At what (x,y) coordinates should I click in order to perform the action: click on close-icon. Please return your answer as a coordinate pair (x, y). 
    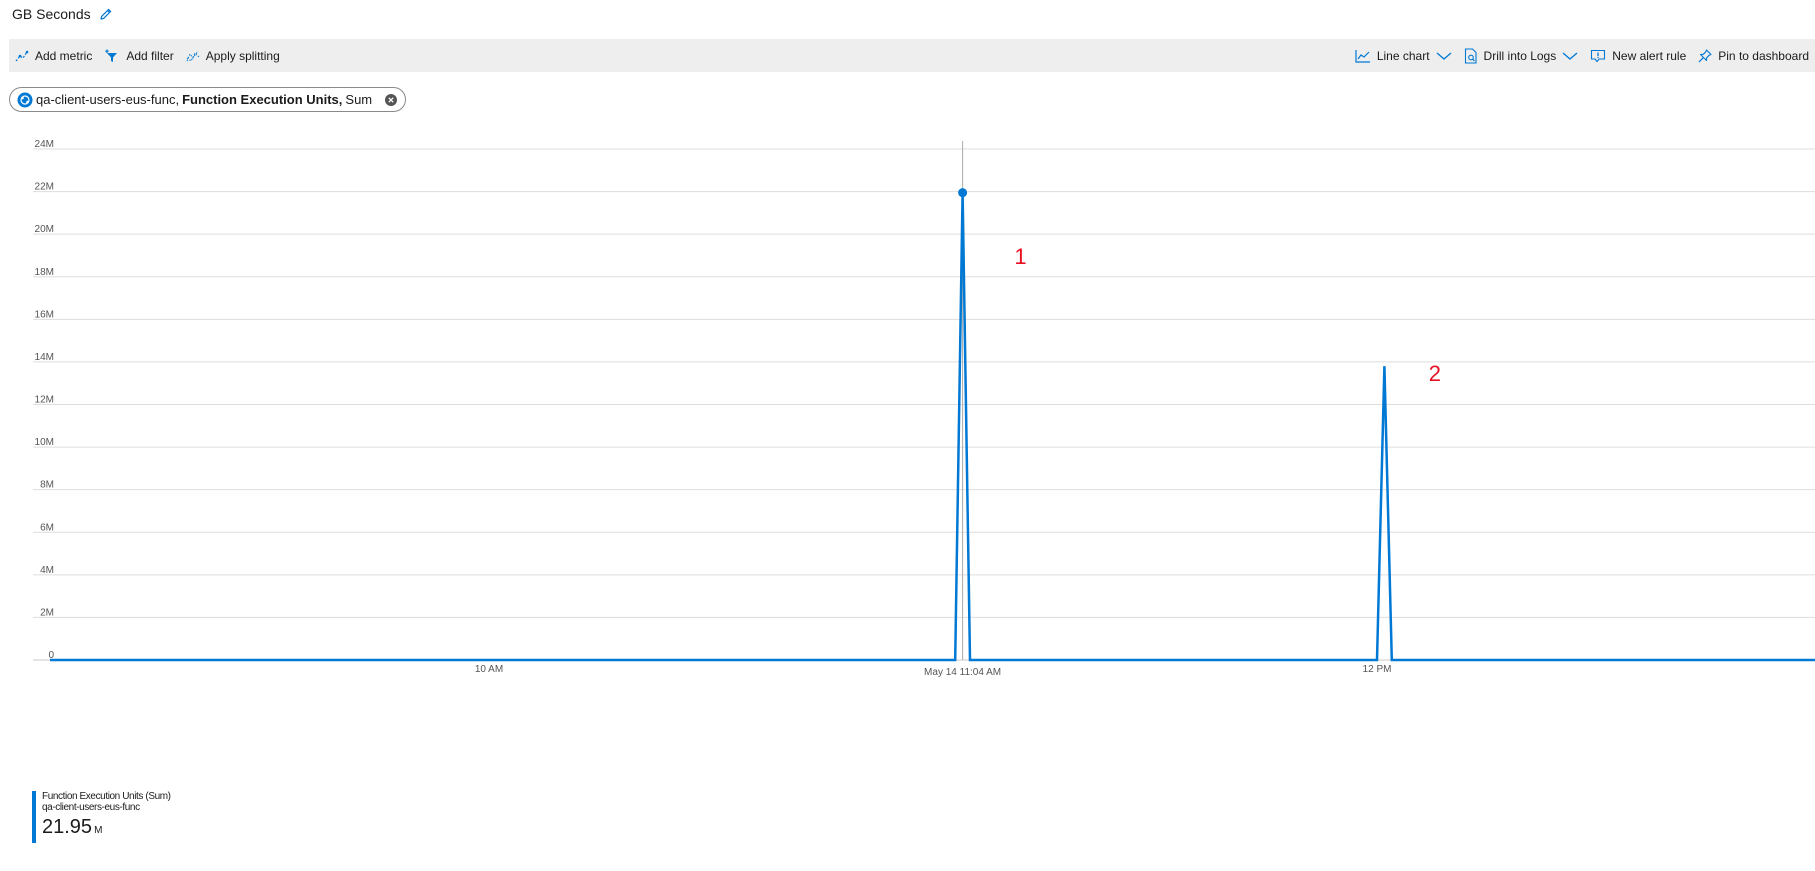
    Looking at the image, I should click on (391, 99).